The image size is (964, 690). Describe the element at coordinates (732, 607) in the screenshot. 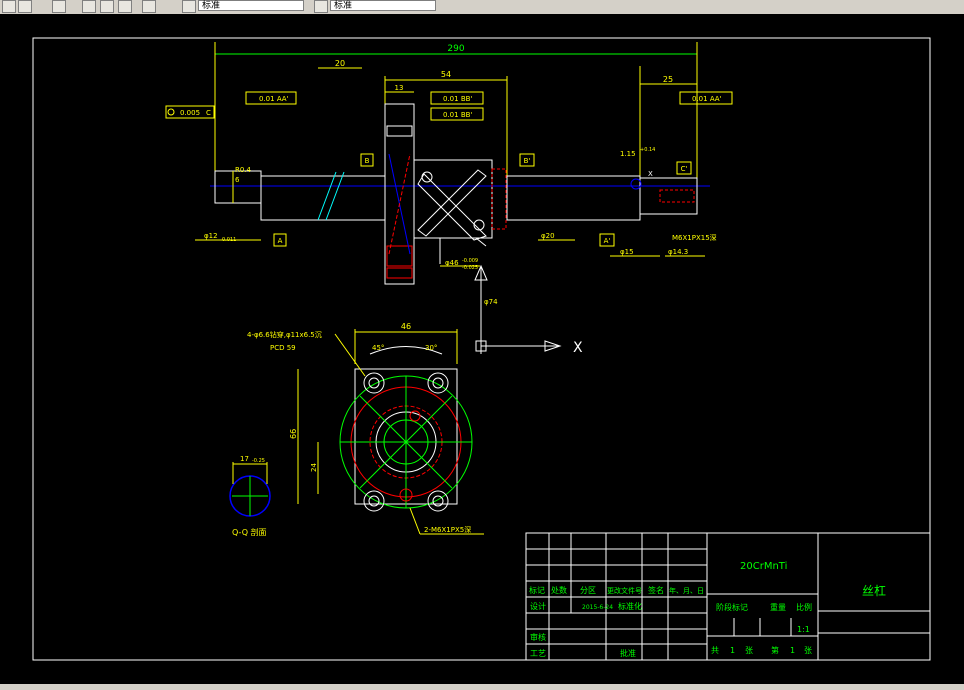

I see `tb-jieduan: 阶段标记` at that location.